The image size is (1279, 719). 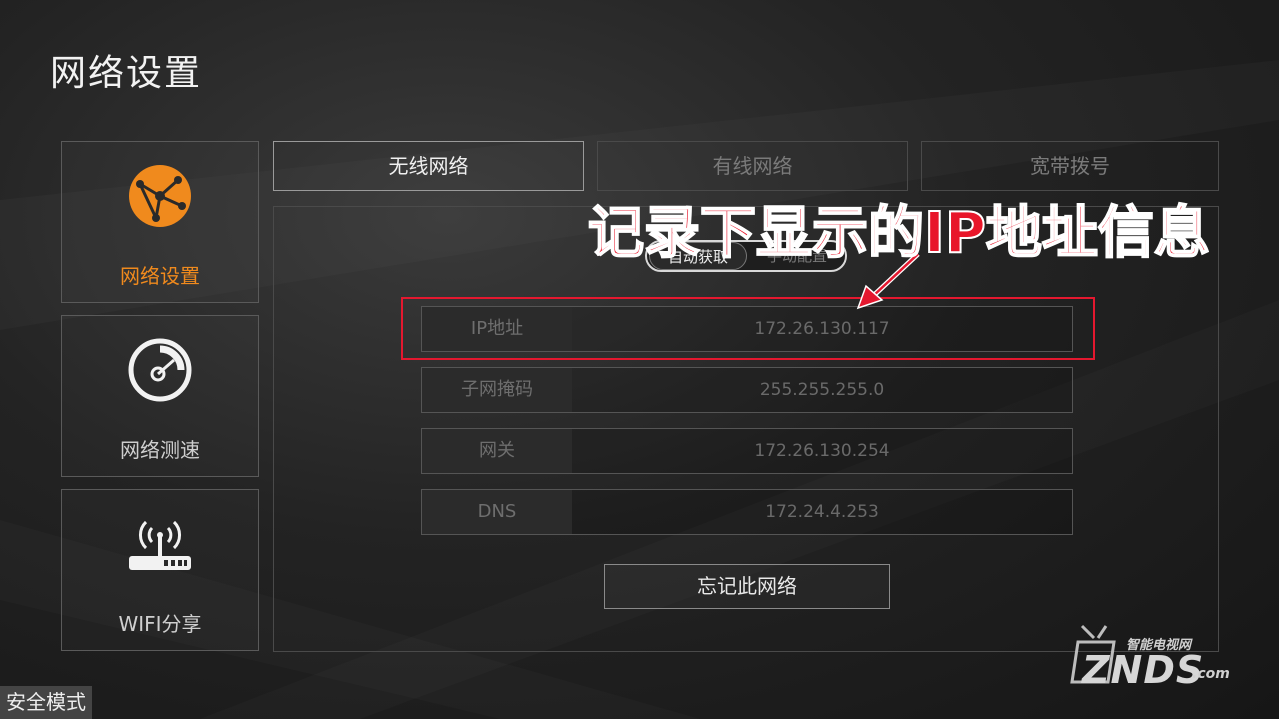 What do you see at coordinates (497, 390) in the screenshot?
I see `field-label: 子网掩码` at bounding box center [497, 390].